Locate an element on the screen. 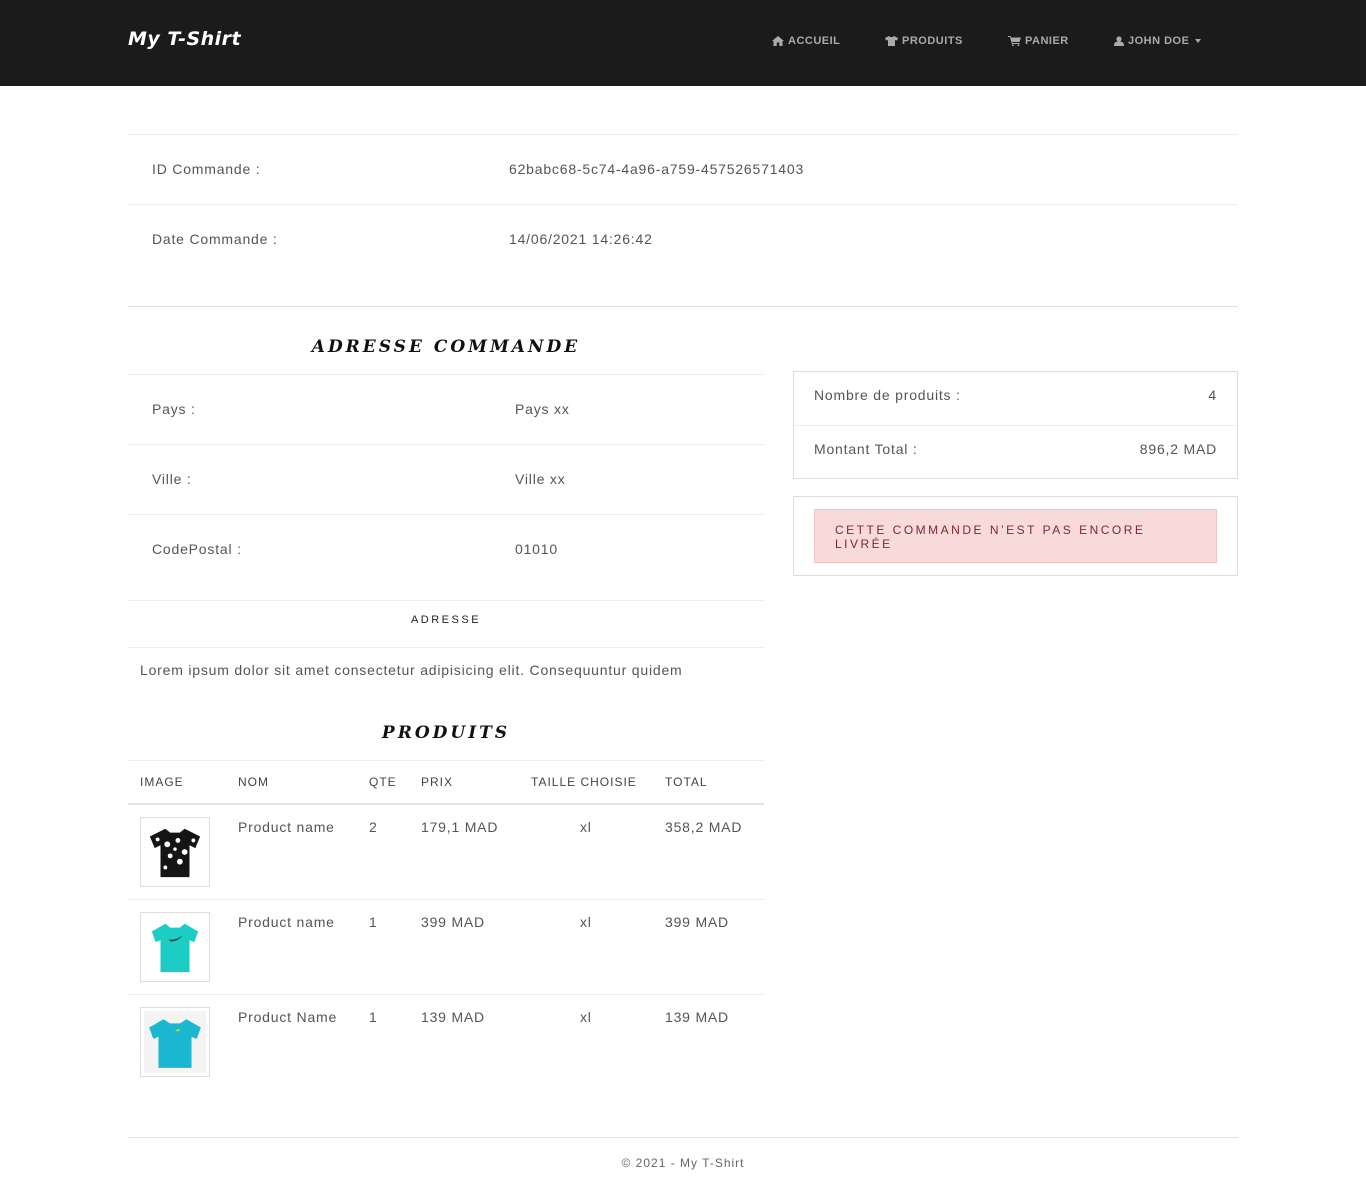  brand-logo: My T-Shirt is located at coordinates (184, 39).